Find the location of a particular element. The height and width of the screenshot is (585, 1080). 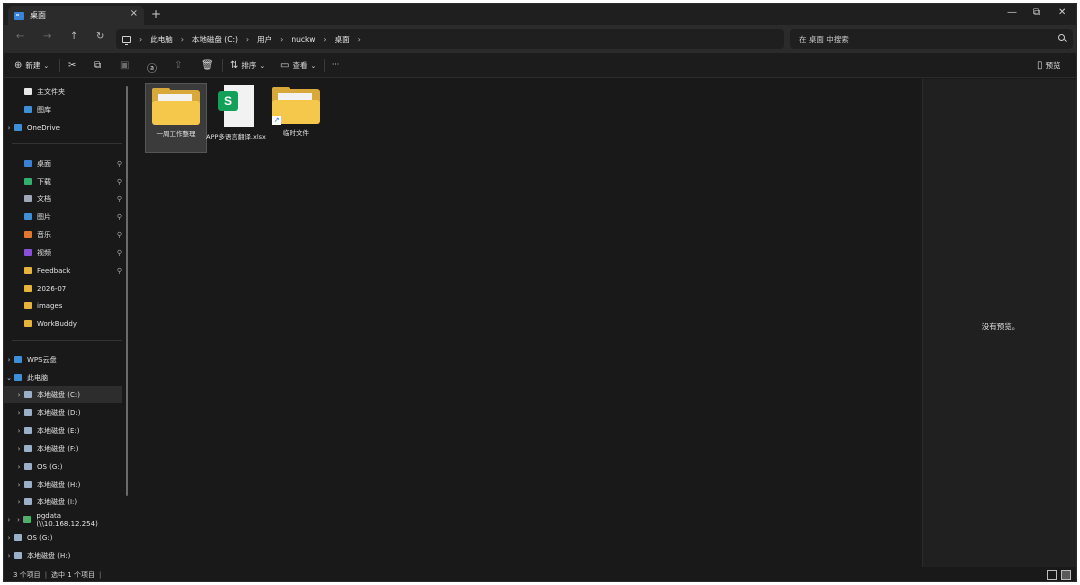

sidebar-item: Feedback ⚲ is located at coordinates (63, 270).